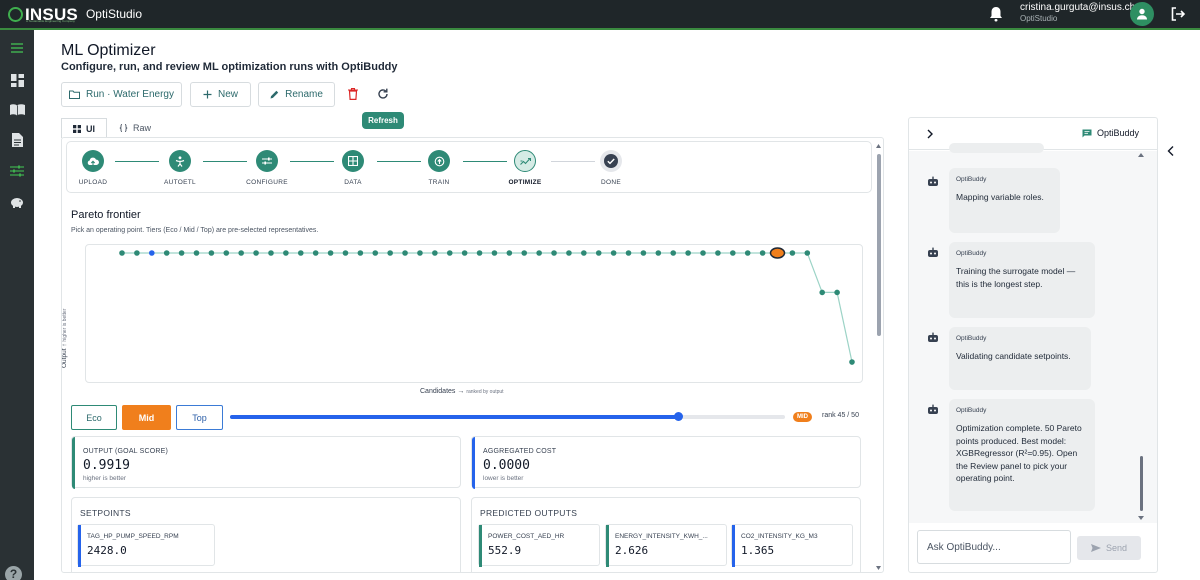  What do you see at coordinates (996, 14) in the screenshot?
I see `bell-icon` at bounding box center [996, 14].